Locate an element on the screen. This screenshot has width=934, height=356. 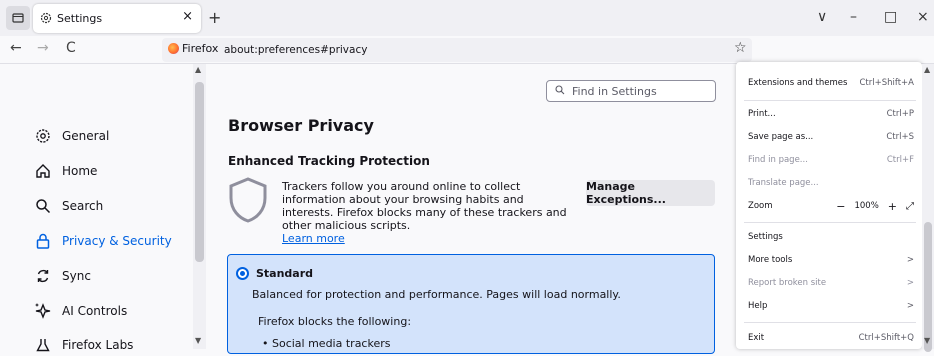
sidebar-item-label: Search is located at coordinates (83, 206).